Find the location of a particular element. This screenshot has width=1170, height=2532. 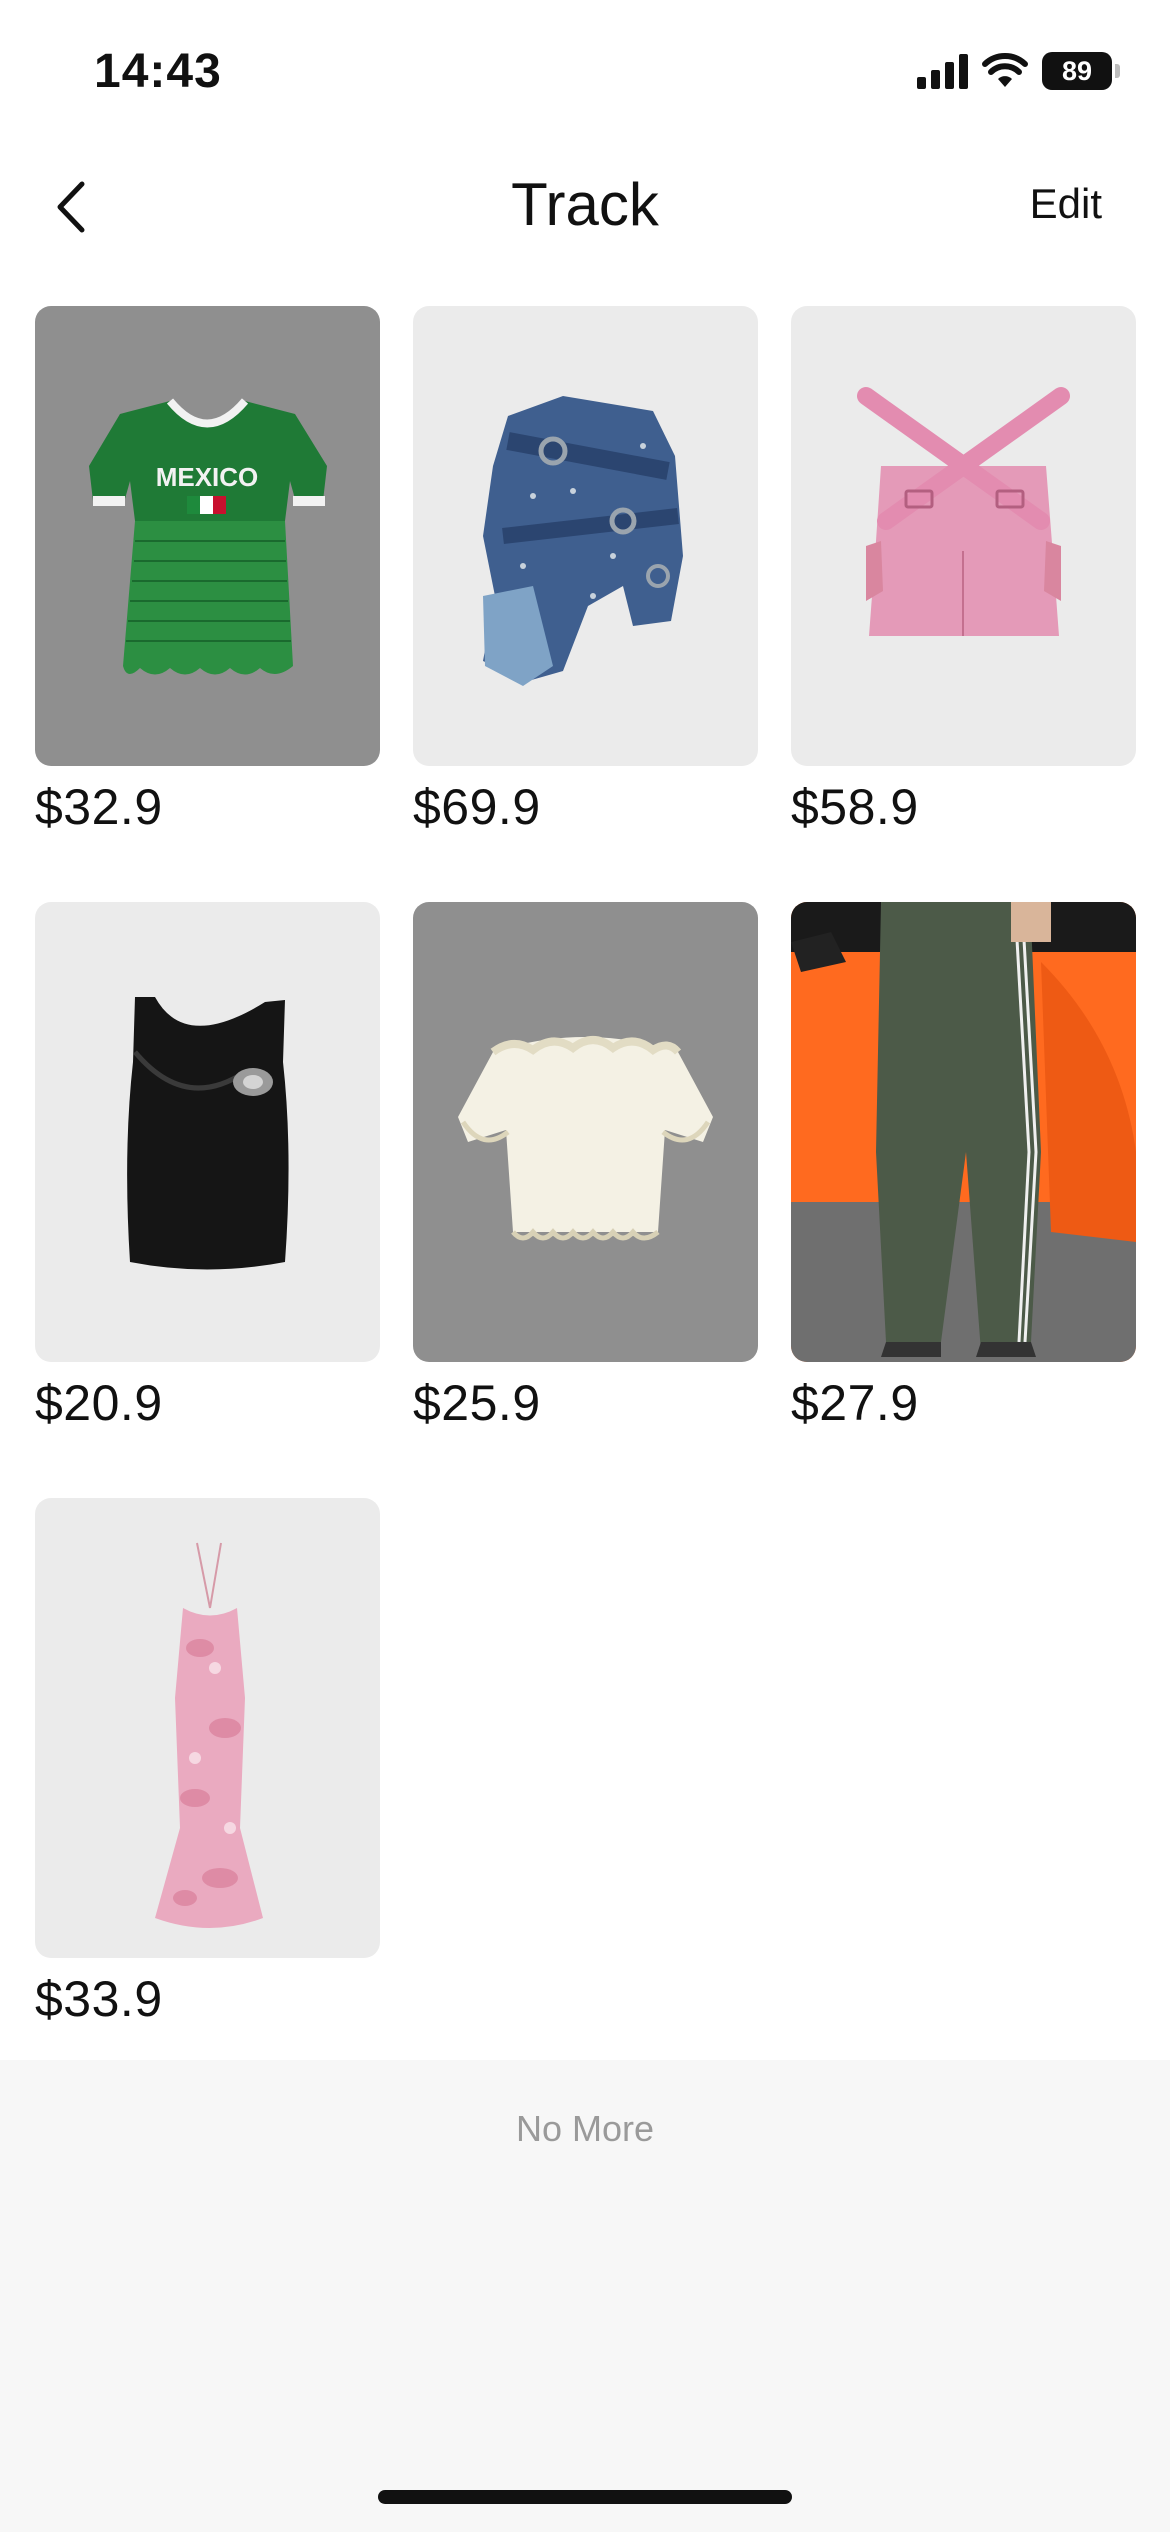

nav-bar: Track Edit is located at coordinates (585, 210).